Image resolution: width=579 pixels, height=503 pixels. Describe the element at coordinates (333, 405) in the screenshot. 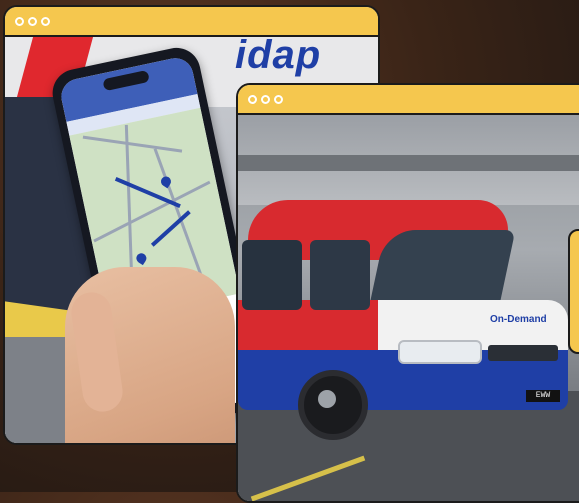

I see `wheel` at that location.